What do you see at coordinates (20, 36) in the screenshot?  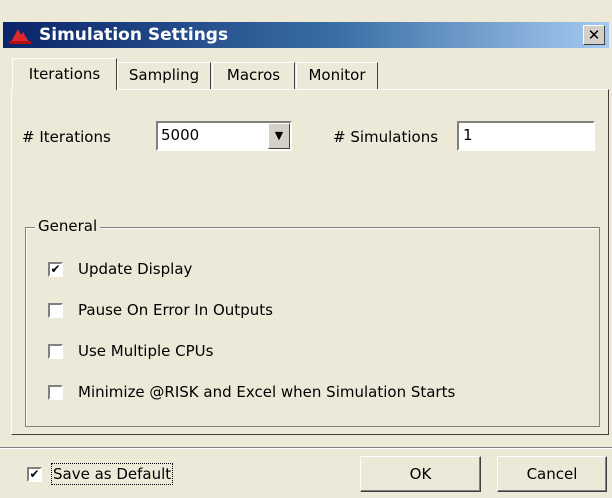 I see `risk-hat-icon` at bounding box center [20, 36].